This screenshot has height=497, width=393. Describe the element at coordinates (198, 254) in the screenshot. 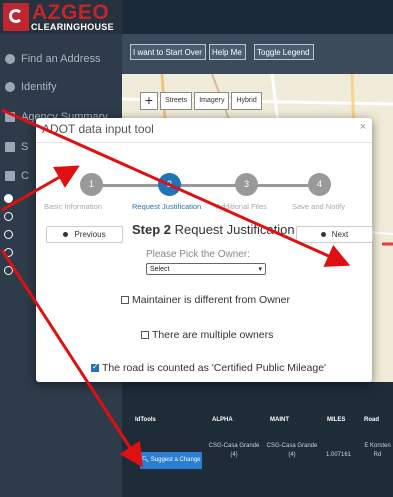

I see `owner-label: Please Pick the Owner:` at that location.